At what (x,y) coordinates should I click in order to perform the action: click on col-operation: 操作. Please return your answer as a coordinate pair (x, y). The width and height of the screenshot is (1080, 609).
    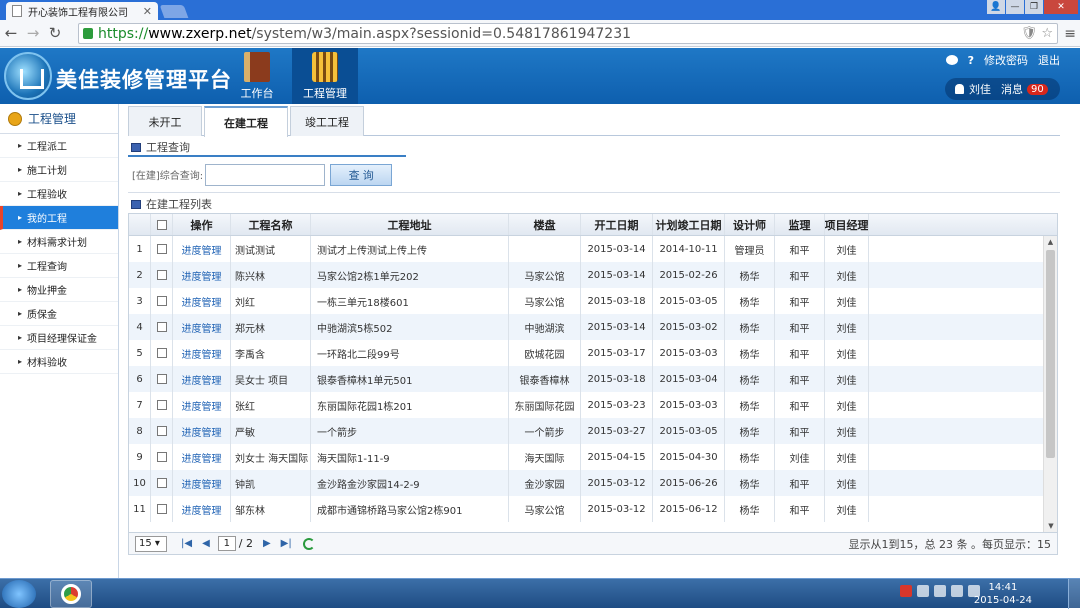
    Looking at the image, I should click on (202, 224).